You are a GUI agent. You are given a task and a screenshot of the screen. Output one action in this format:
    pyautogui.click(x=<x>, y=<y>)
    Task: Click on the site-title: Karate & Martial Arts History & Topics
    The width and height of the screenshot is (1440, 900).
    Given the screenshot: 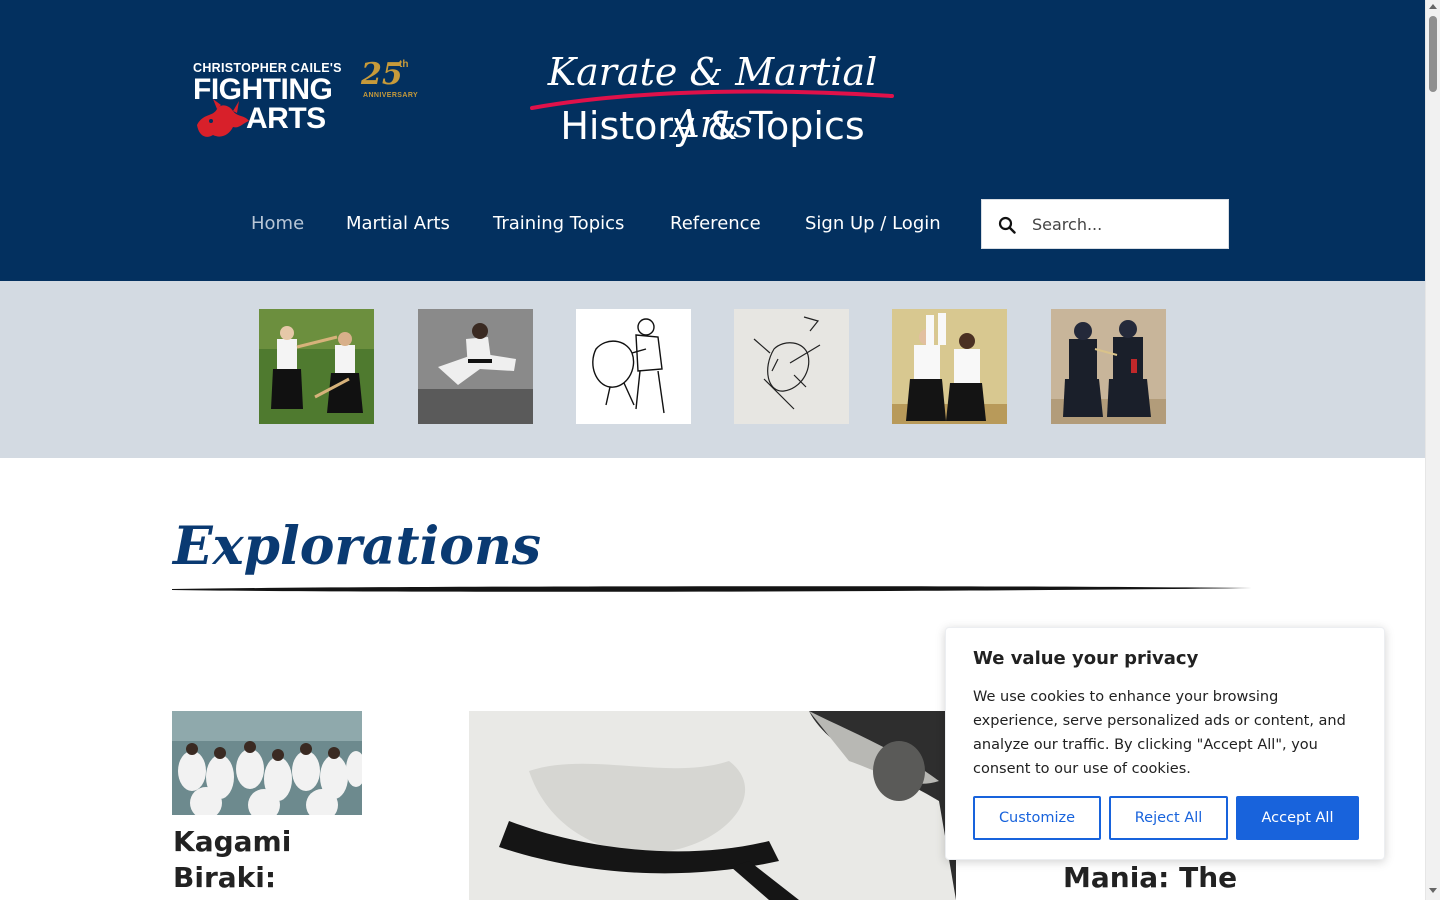 What is the action you would take?
    pyautogui.click(x=712, y=101)
    